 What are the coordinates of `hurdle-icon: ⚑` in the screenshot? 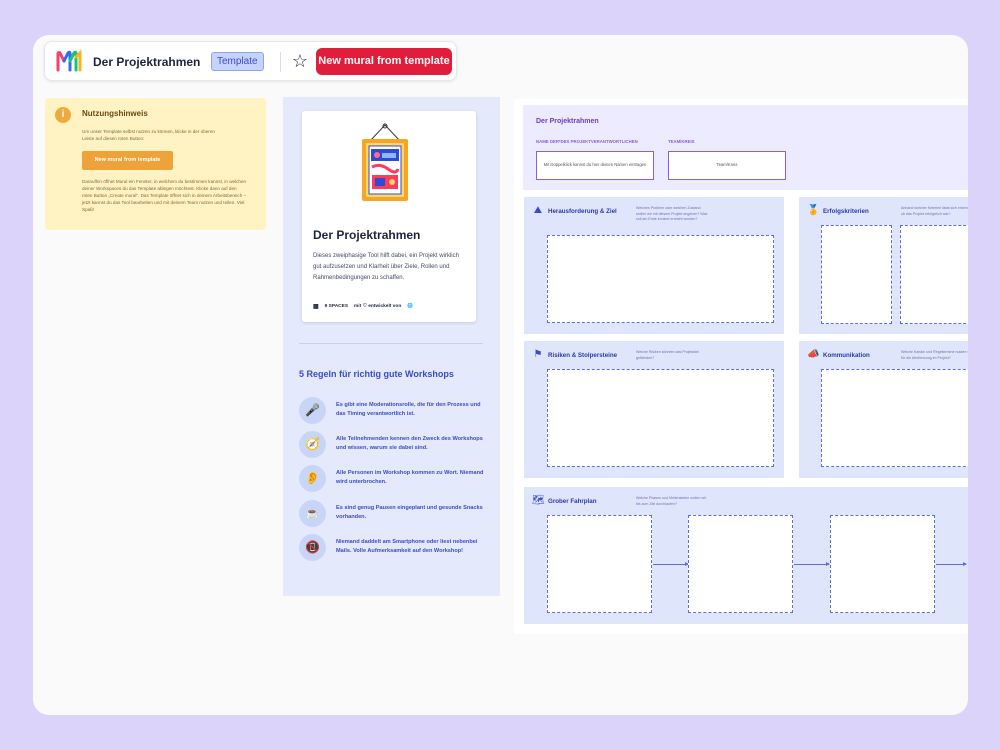 It's located at (538, 354).